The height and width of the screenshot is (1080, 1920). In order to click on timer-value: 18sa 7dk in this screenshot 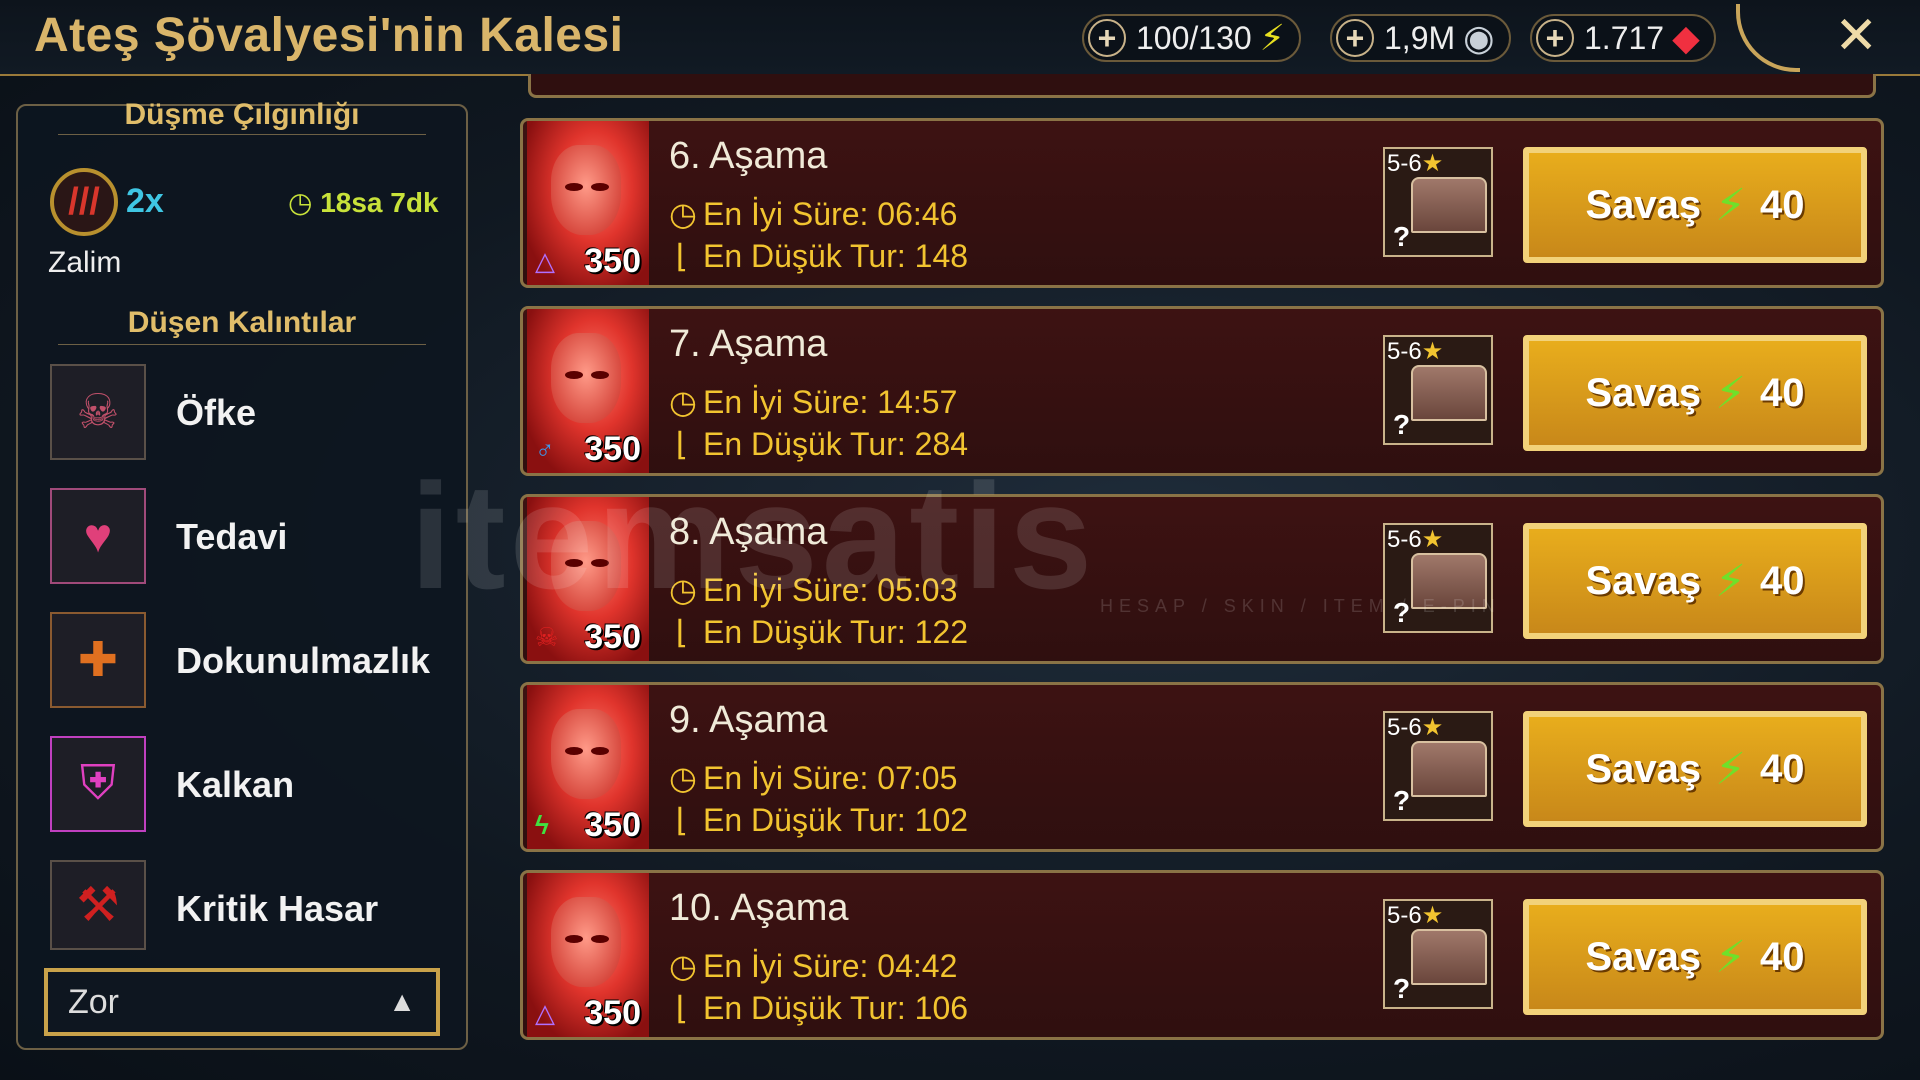, I will do `click(379, 202)`.